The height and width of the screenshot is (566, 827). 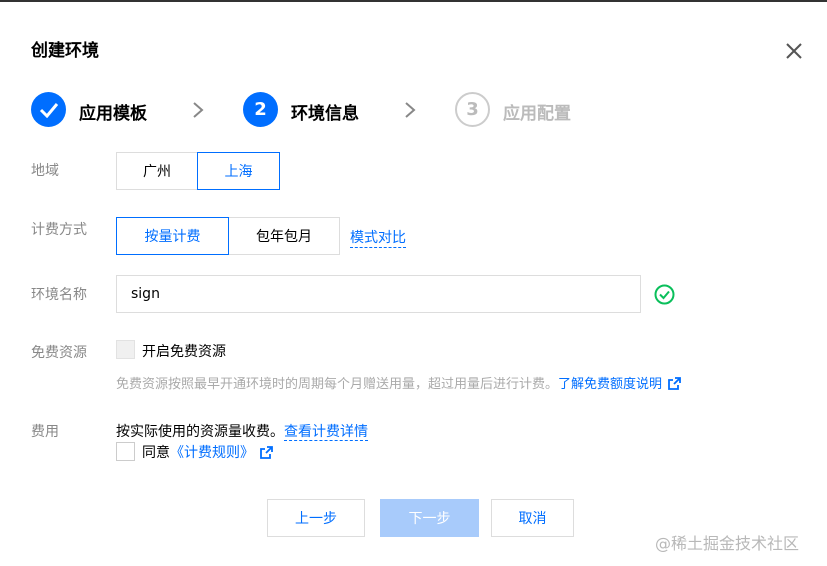 I want to click on region-option-guangzhou: 广州, so click(x=157, y=171).